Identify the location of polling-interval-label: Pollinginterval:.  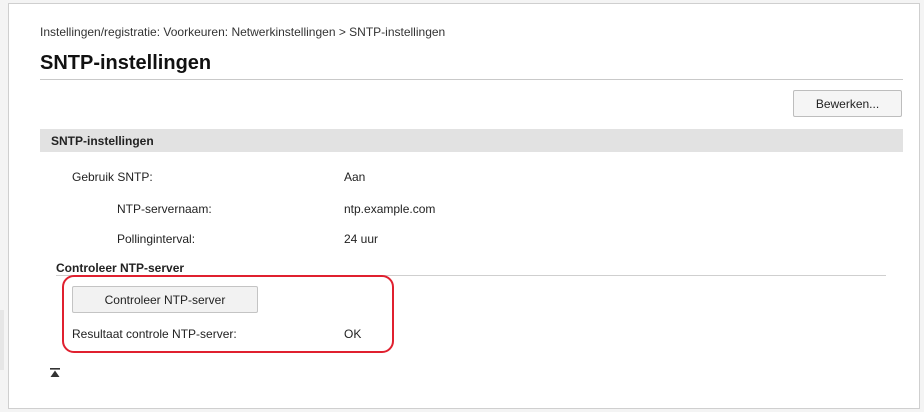
(156, 239).